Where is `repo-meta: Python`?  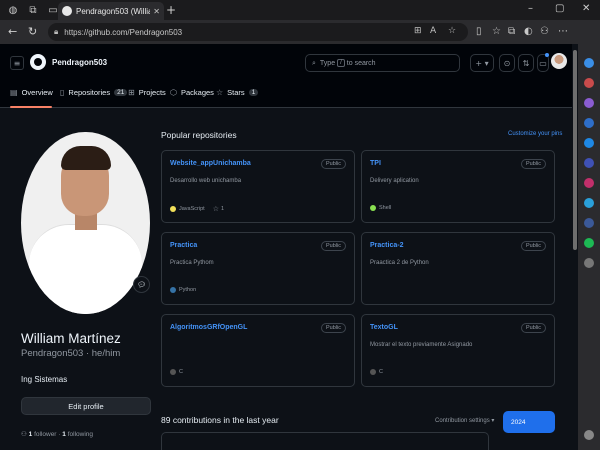 repo-meta: Python is located at coordinates (183, 290).